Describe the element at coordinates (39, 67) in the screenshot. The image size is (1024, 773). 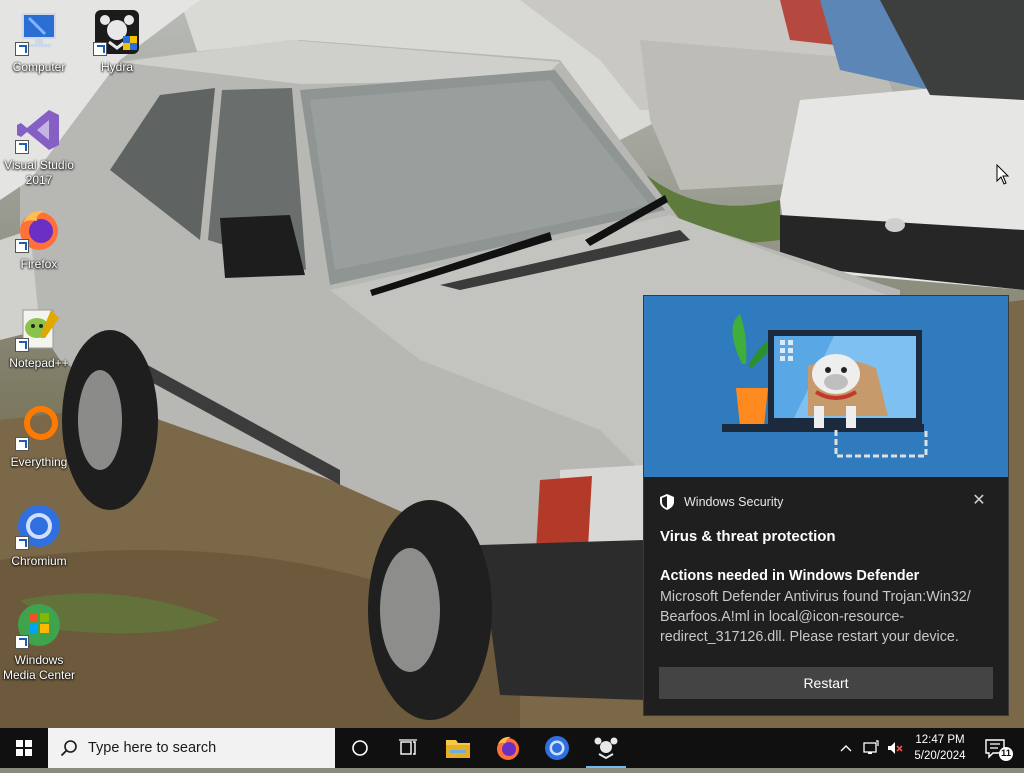
I see `desktop-icon-label: Computer` at that location.